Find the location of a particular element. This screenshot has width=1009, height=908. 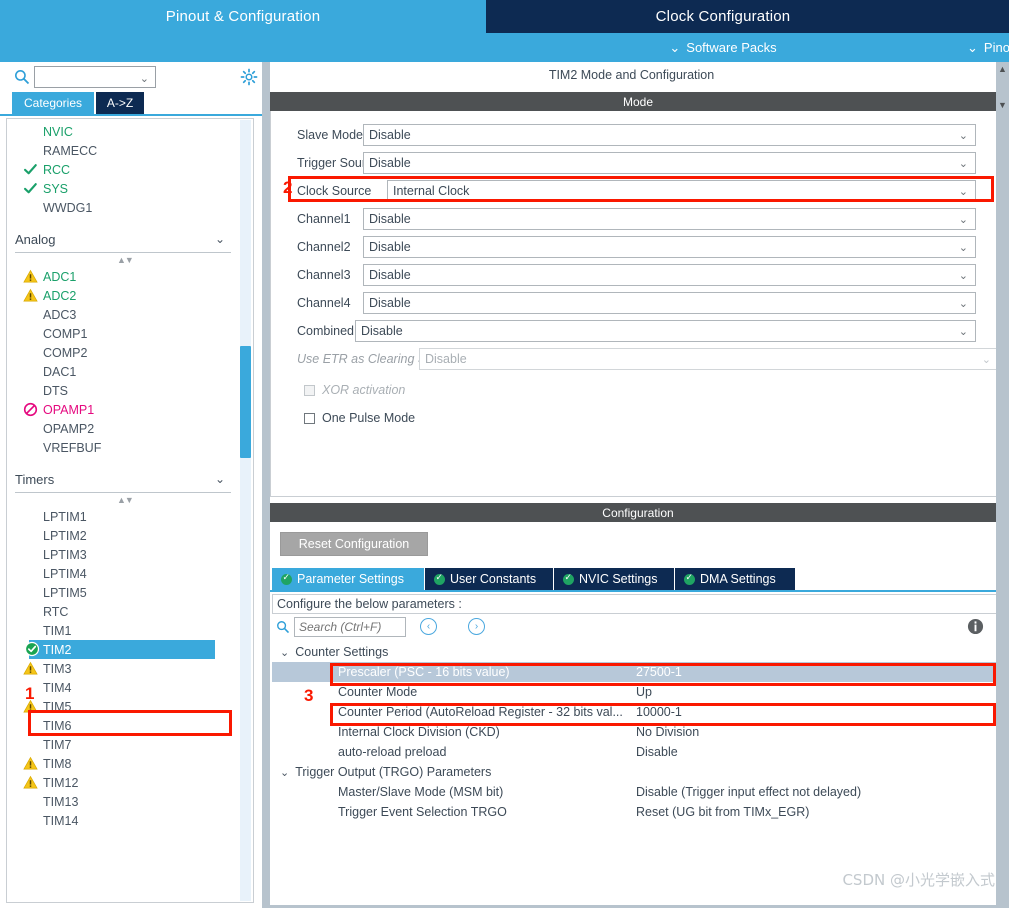

info-icon is located at coordinates (975, 626).